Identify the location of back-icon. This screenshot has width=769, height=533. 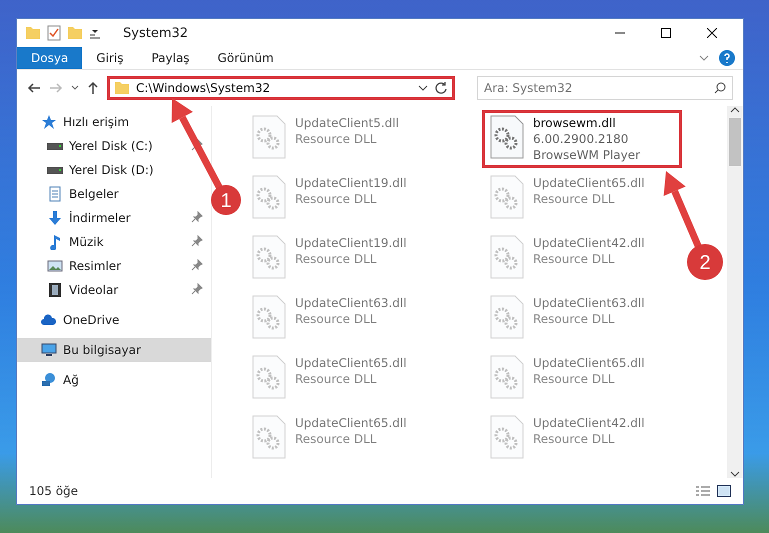
(34, 88).